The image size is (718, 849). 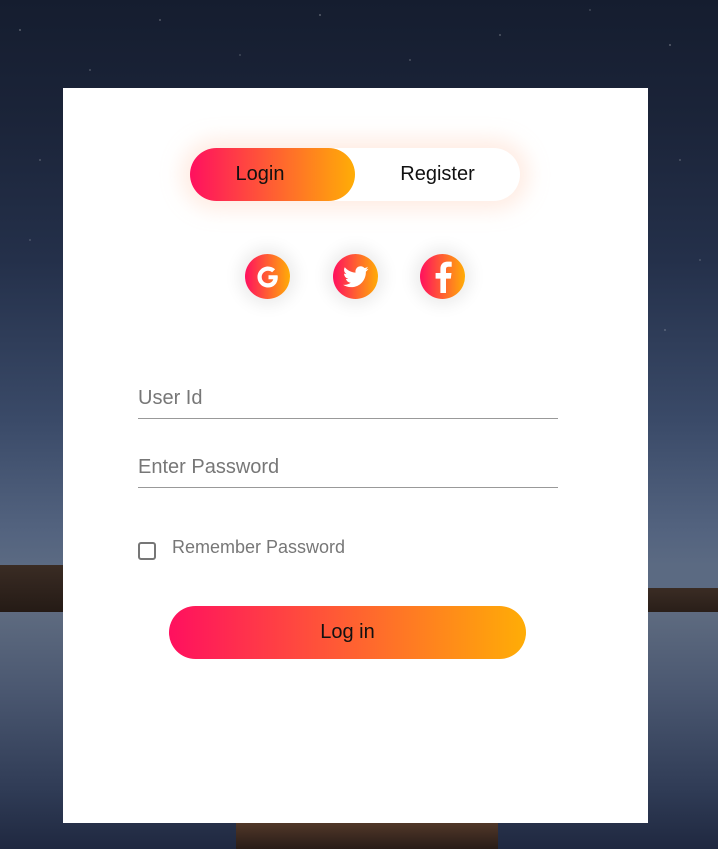 I want to click on twitter-icon, so click(x=355, y=276).